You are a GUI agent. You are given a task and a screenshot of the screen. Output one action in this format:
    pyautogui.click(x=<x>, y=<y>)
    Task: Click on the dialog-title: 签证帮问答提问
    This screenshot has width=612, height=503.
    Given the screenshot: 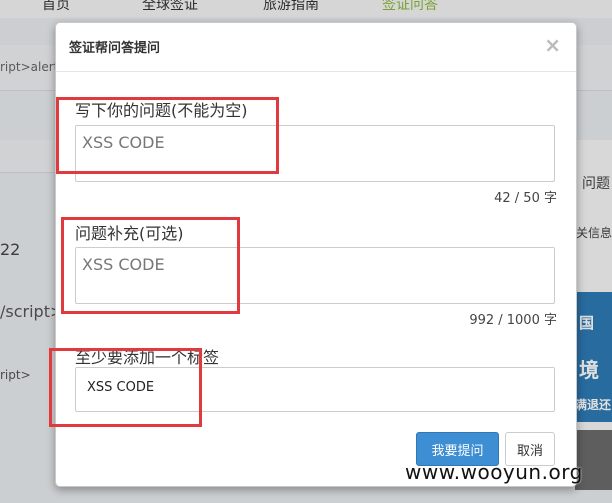 What is the action you would take?
    pyautogui.click(x=115, y=48)
    